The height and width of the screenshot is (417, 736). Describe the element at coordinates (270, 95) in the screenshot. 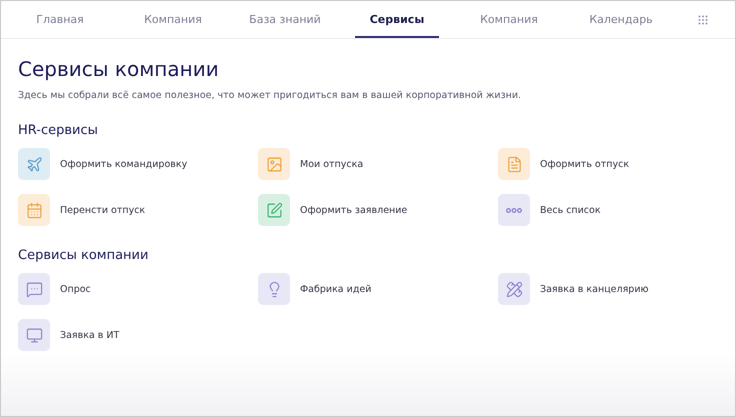

I see `page-subtitle: Здесь мы собрали всё самое полезное, что может пригодиться вам в вашей корпоративной жизни.` at that location.